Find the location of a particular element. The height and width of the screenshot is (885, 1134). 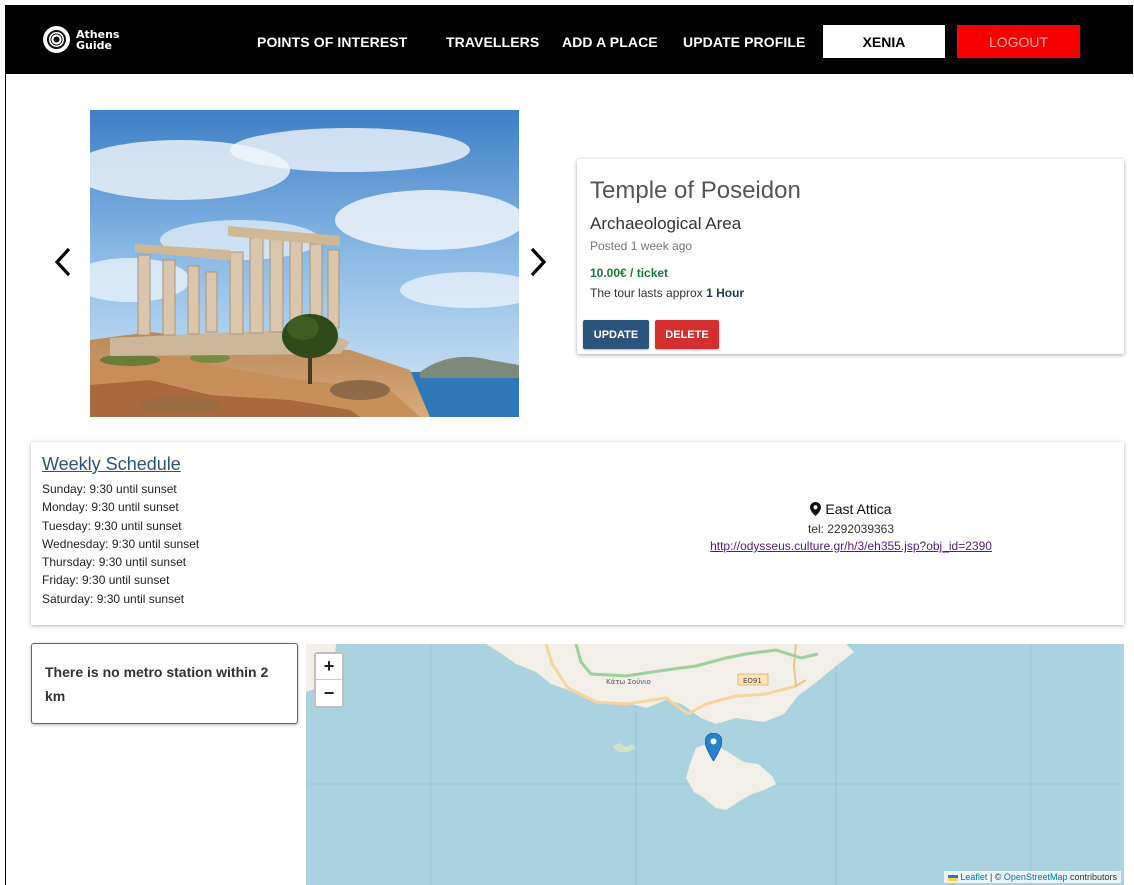

brand-text: Athens Guide is located at coordinates (97, 40).